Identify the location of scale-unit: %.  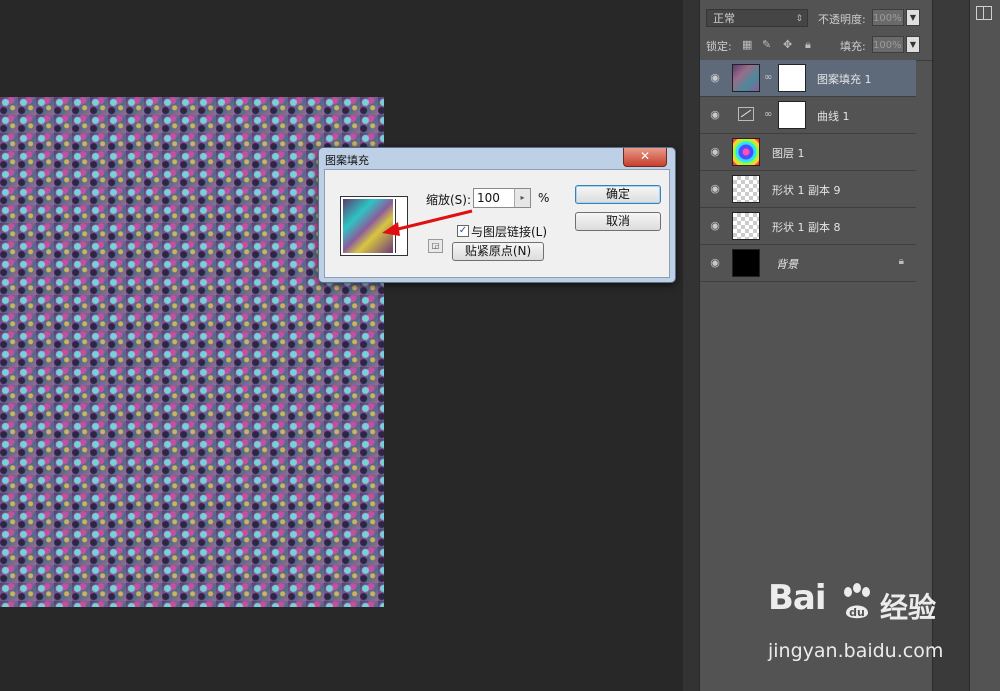
(544, 198).